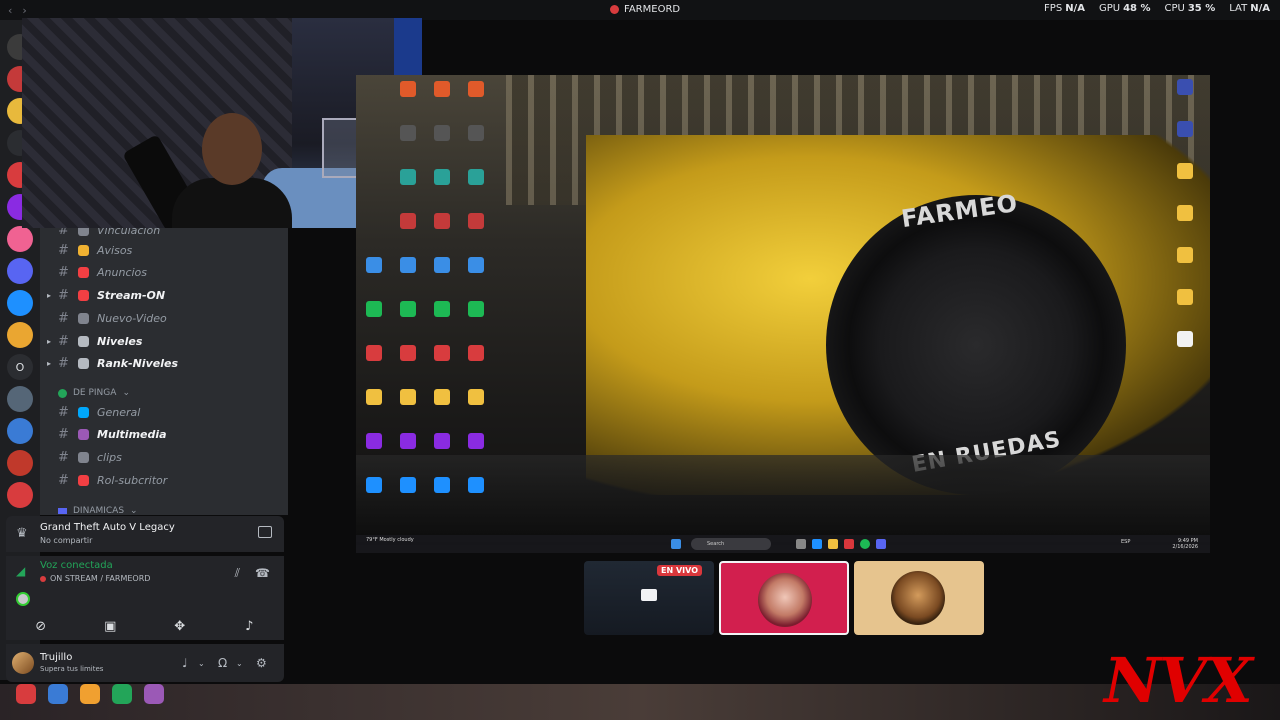 The image size is (1280, 720). What do you see at coordinates (112, 364) in the screenshot?
I see `channel-item: ▸ # Rank-Niveles` at bounding box center [112, 364].